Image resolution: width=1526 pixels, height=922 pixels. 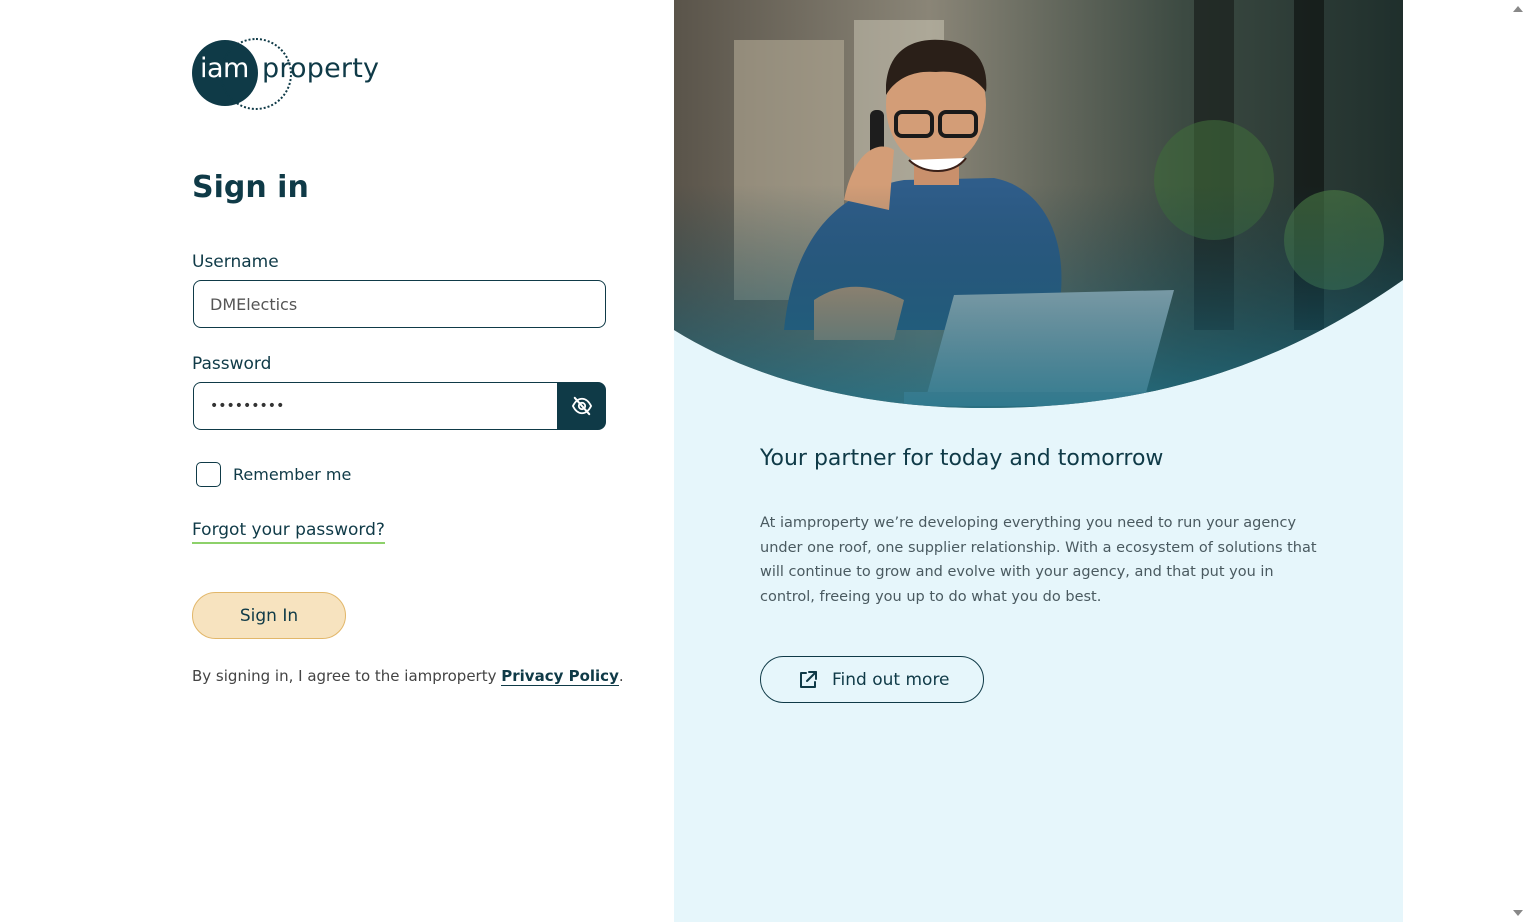 What do you see at coordinates (232, 364) in the screenshot?
I see `password-label: Password` at bounding box center [232, 364].